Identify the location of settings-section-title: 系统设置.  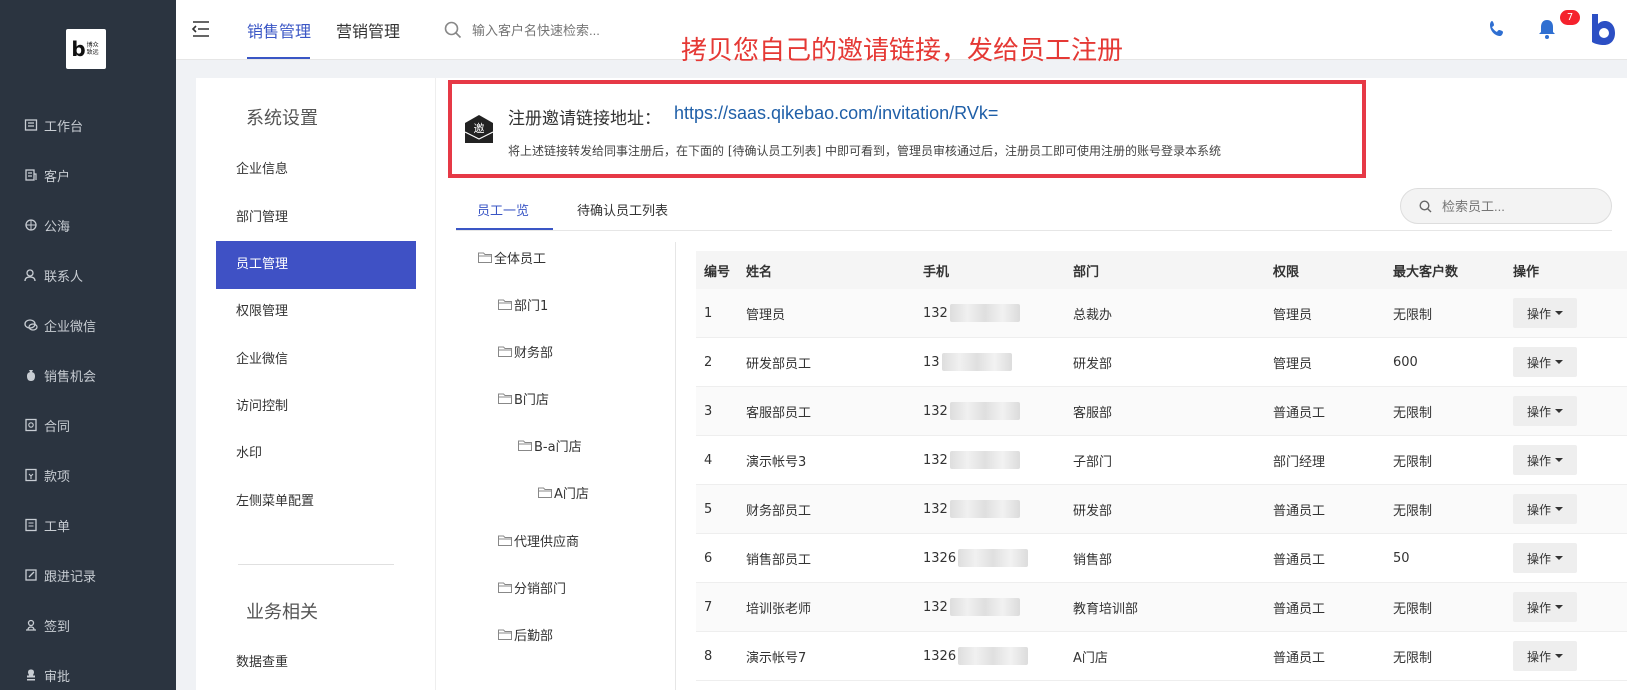
(282, 118).